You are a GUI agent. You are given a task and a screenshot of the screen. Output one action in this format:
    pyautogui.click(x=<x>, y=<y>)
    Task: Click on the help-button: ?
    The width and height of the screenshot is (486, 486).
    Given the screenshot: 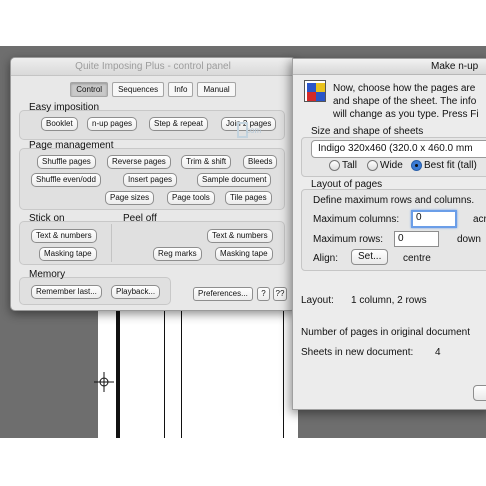 What is the action you would take?
    pyautogui.click(x=263, y=294)
    